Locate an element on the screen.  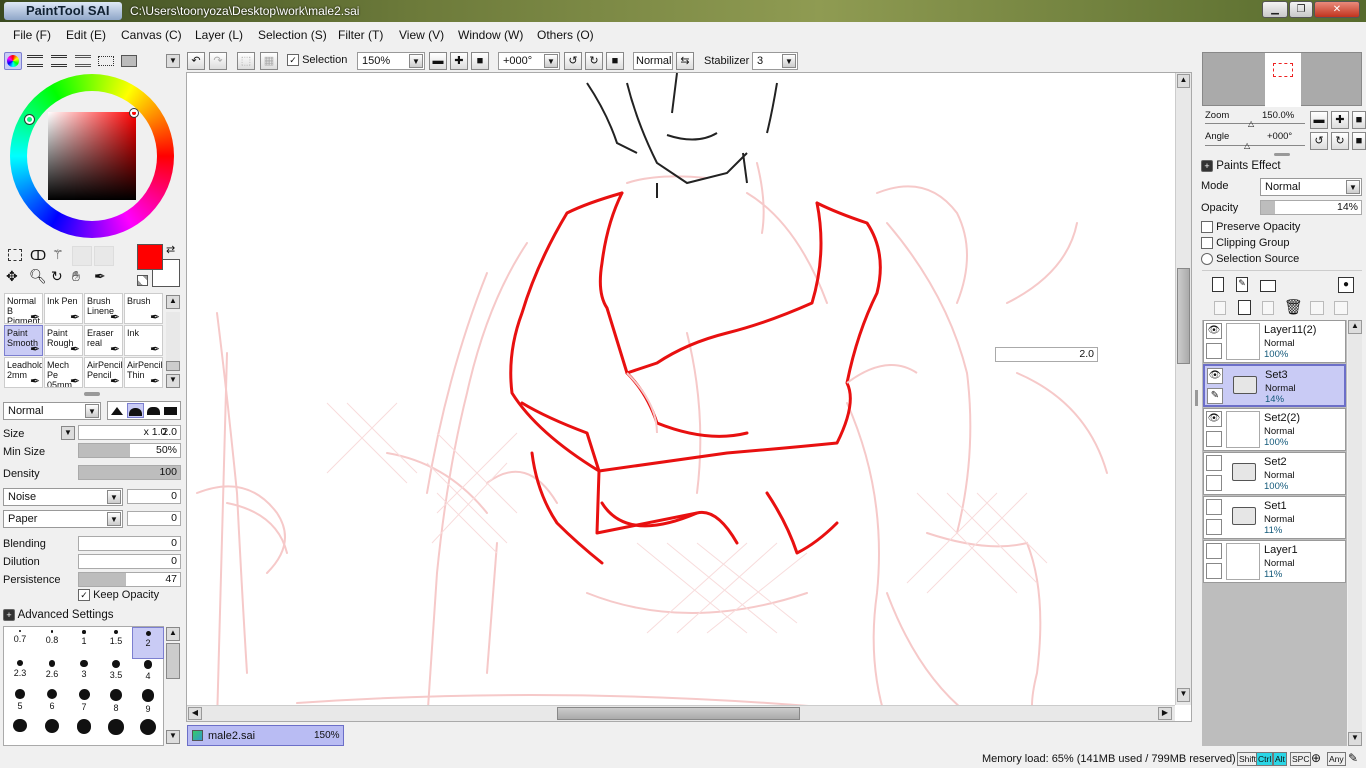
brush-shape-round-icon is located at coordinates (153, 411).